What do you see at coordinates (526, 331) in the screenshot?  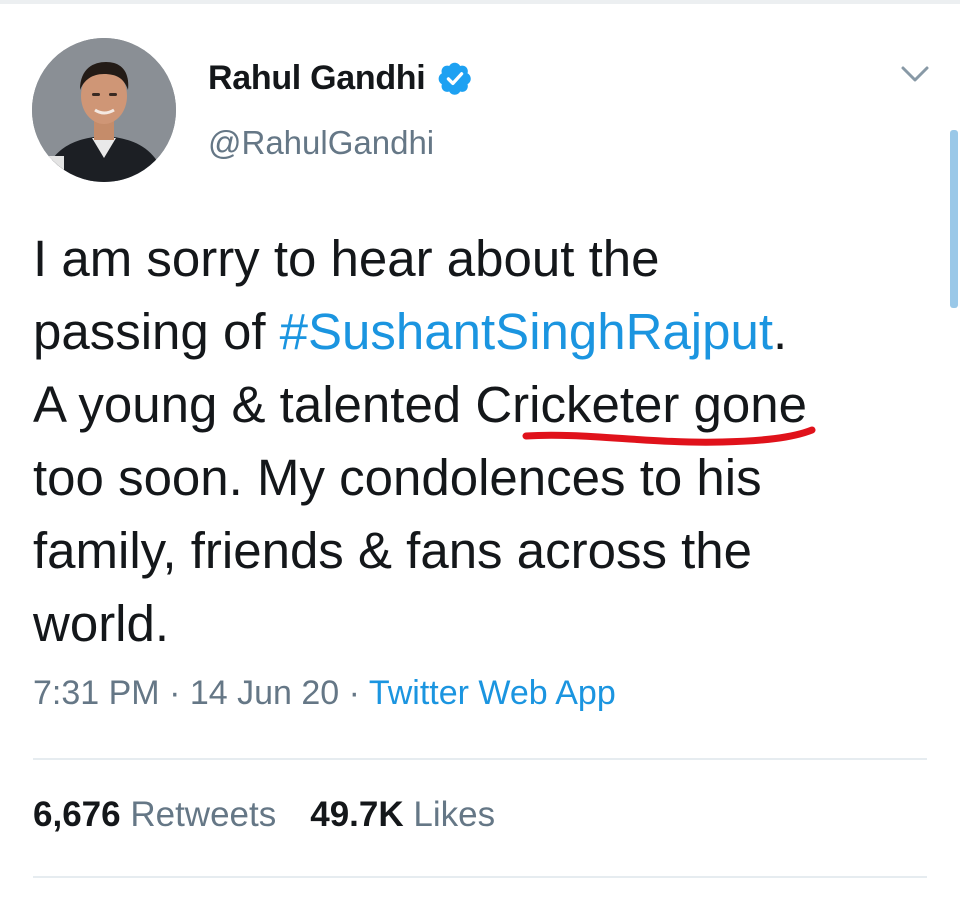 I see `hashtag-link: #SushantSinghRajput` at bounding box center [526, 331].